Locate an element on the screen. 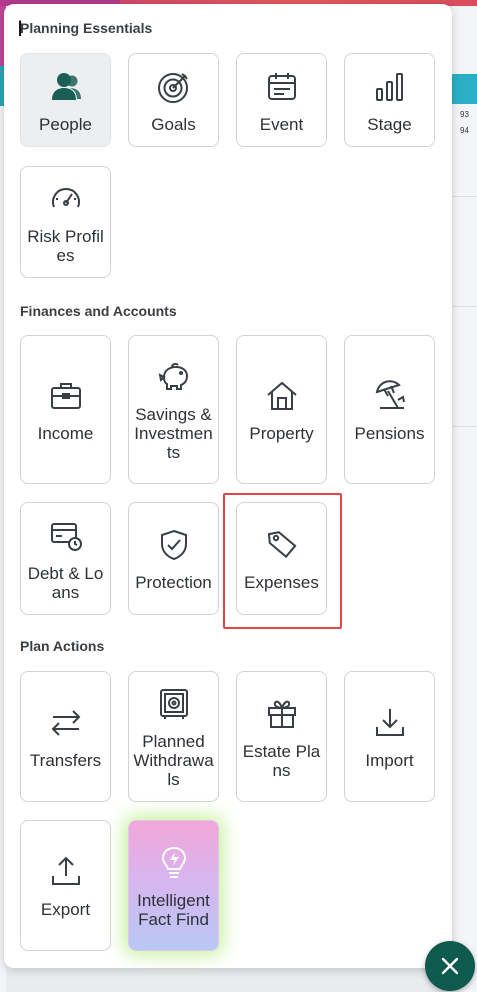 Image resolution: width=477 pixels, height=992 pixels. download-icon is located at coordinates (390, 723).